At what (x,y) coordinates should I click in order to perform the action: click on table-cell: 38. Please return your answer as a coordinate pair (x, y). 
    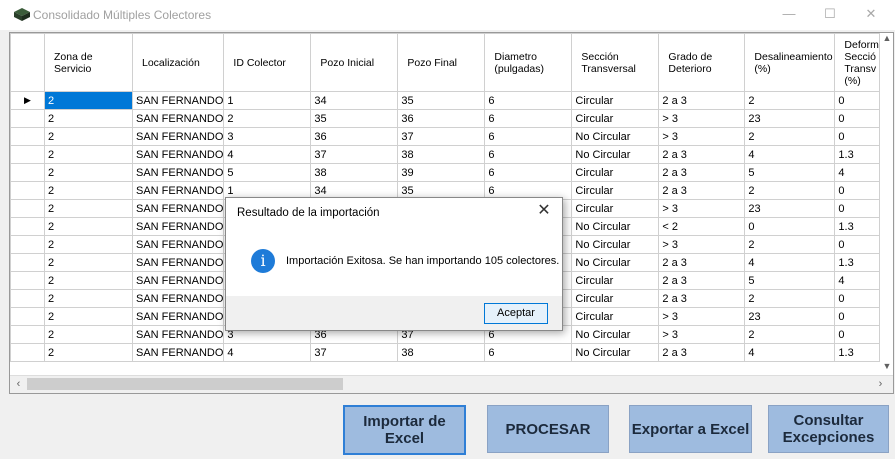
    Looking at the image, I should click on (441, 352).